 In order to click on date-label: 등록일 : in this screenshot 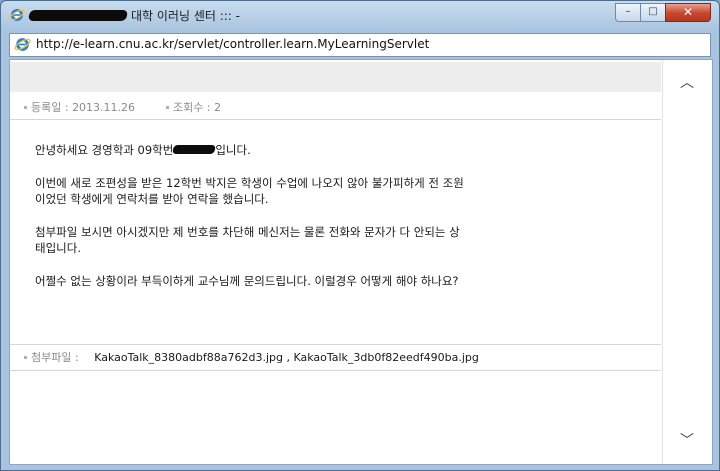, I will do `click(50, 107)`.